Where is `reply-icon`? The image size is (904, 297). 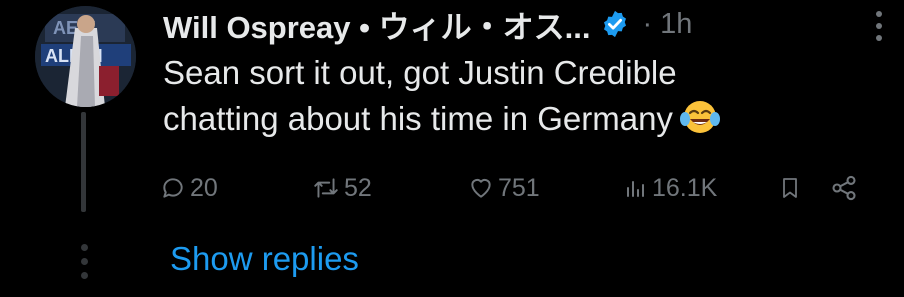
reply-icon is located at coordinates (173, 188).